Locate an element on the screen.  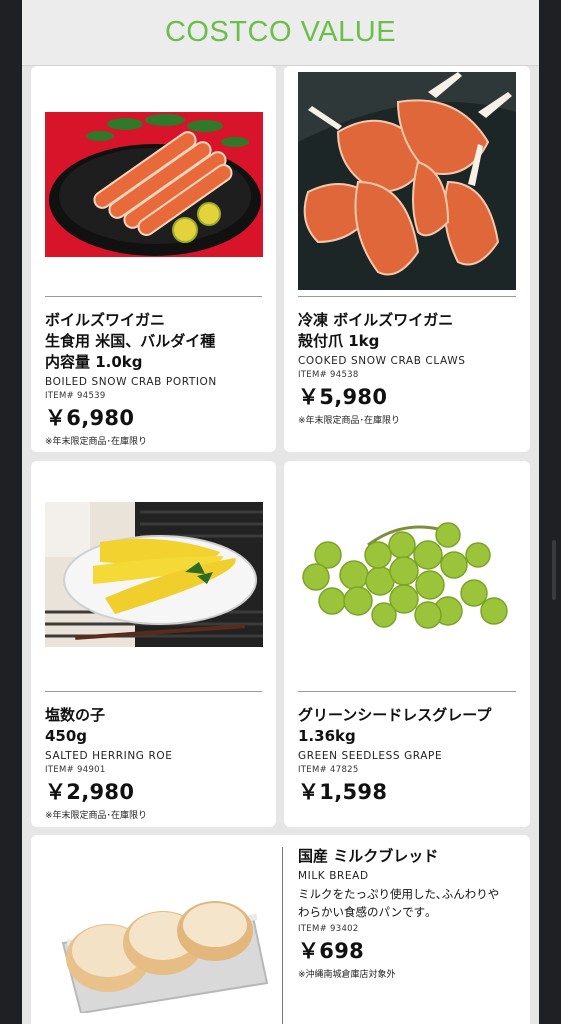
product-title: ボイルズワイガニ 生食用 米国、バルダイ種 内容量 1.0kg is located at coordinates (130, 341).